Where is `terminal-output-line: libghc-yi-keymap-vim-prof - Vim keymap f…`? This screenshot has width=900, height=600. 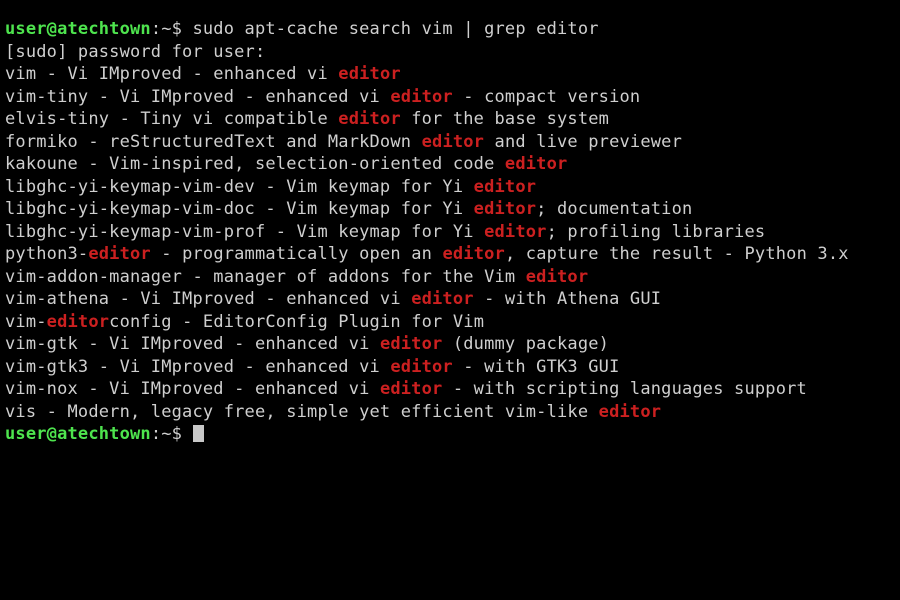
terminal-output-line: libghc-yi-keymap-vim-prof - Vim keymap f… is located at coordinates (452, 232).